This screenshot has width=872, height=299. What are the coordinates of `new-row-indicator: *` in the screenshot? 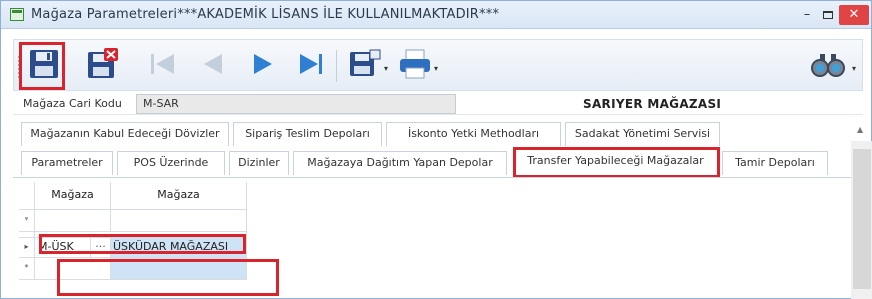 It's located at (27, 269).